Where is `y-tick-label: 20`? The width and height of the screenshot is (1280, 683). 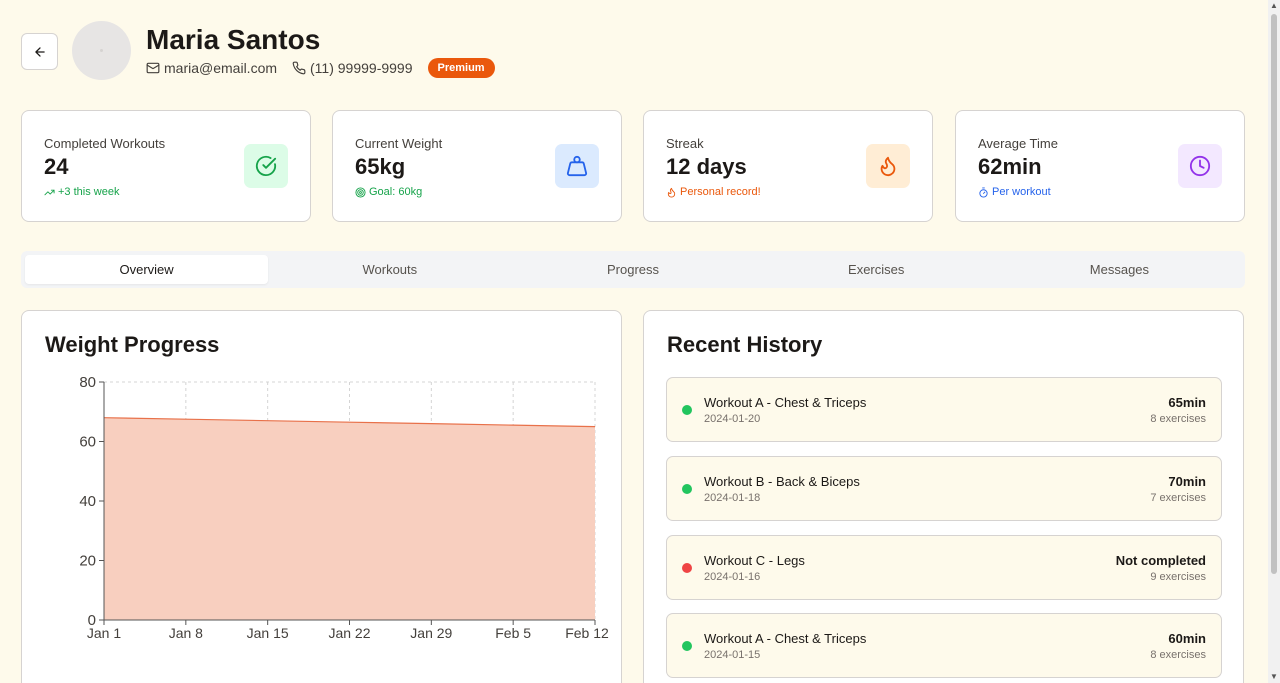 y-tick-label: 20 is located at coordinates (87, 561).